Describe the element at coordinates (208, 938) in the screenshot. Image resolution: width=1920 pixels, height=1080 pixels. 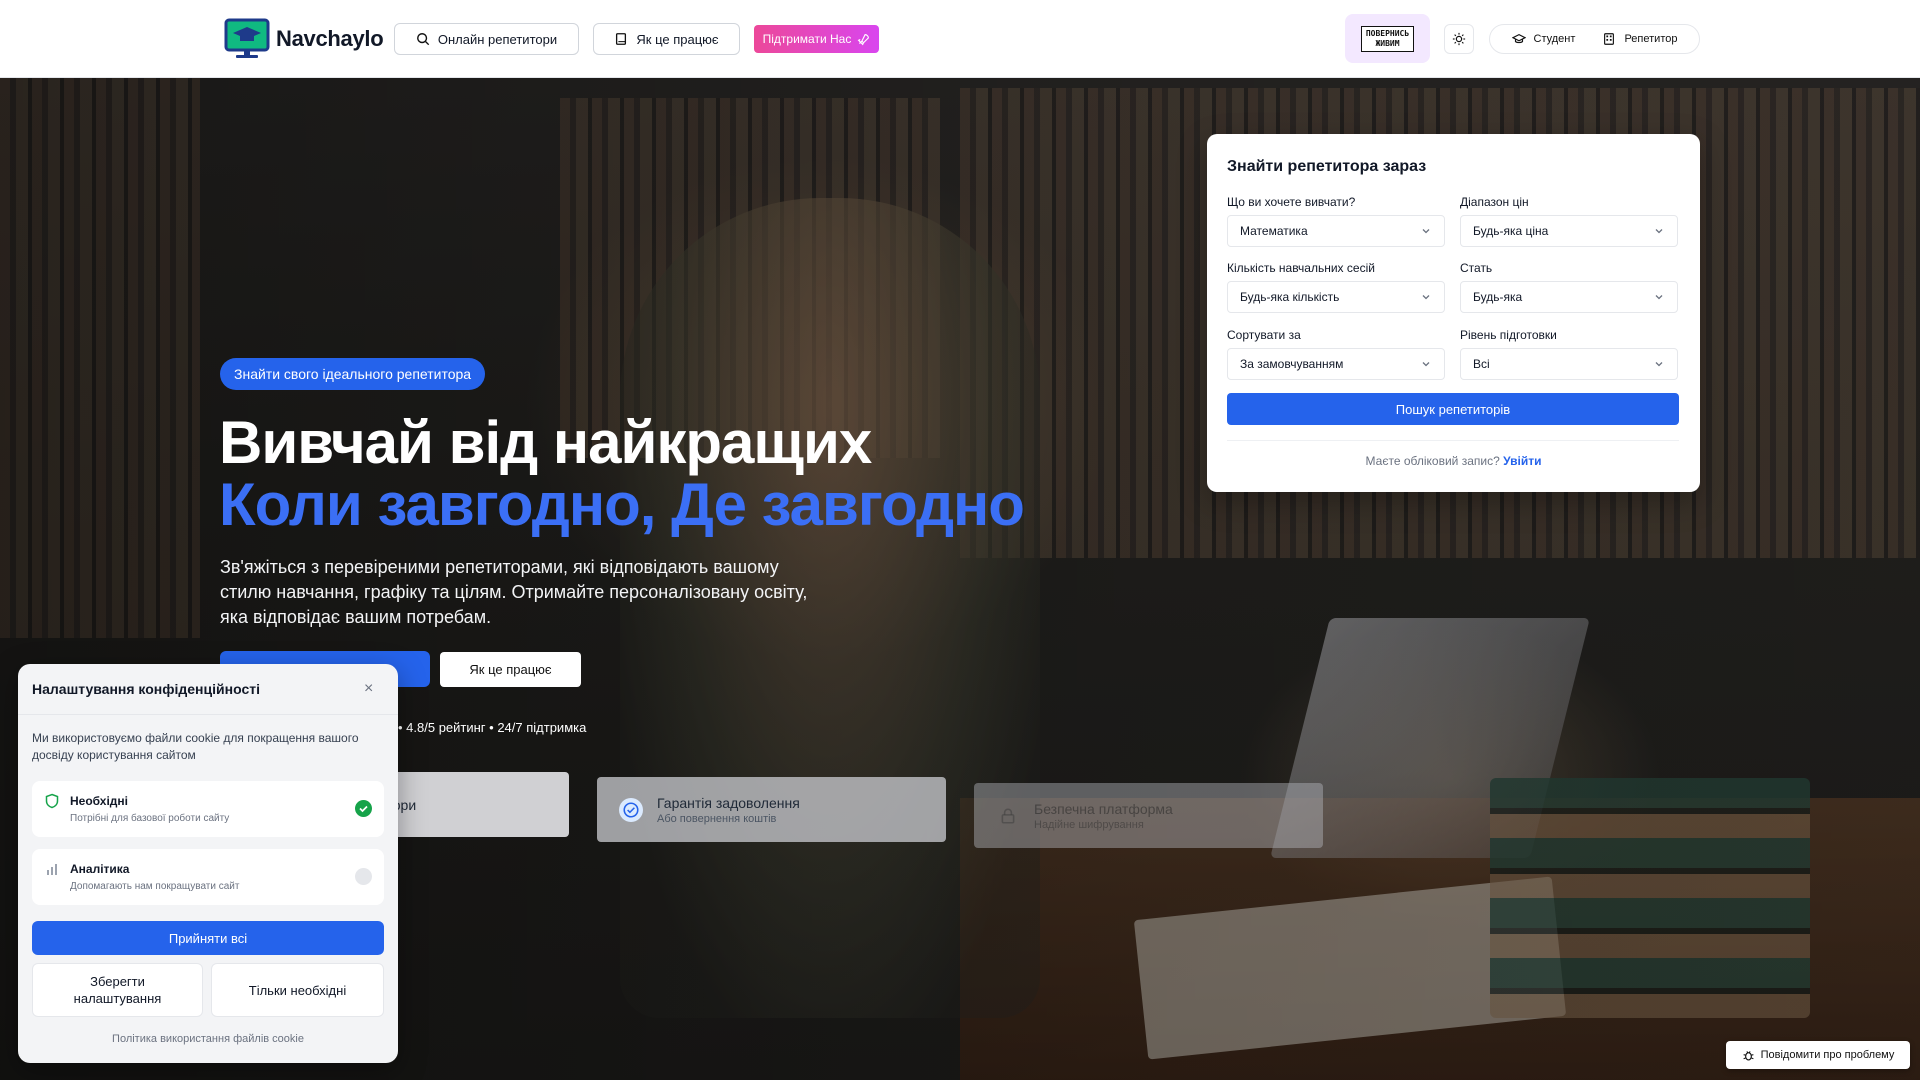
I see `accept-all-button: Прийняти всі` at that location.